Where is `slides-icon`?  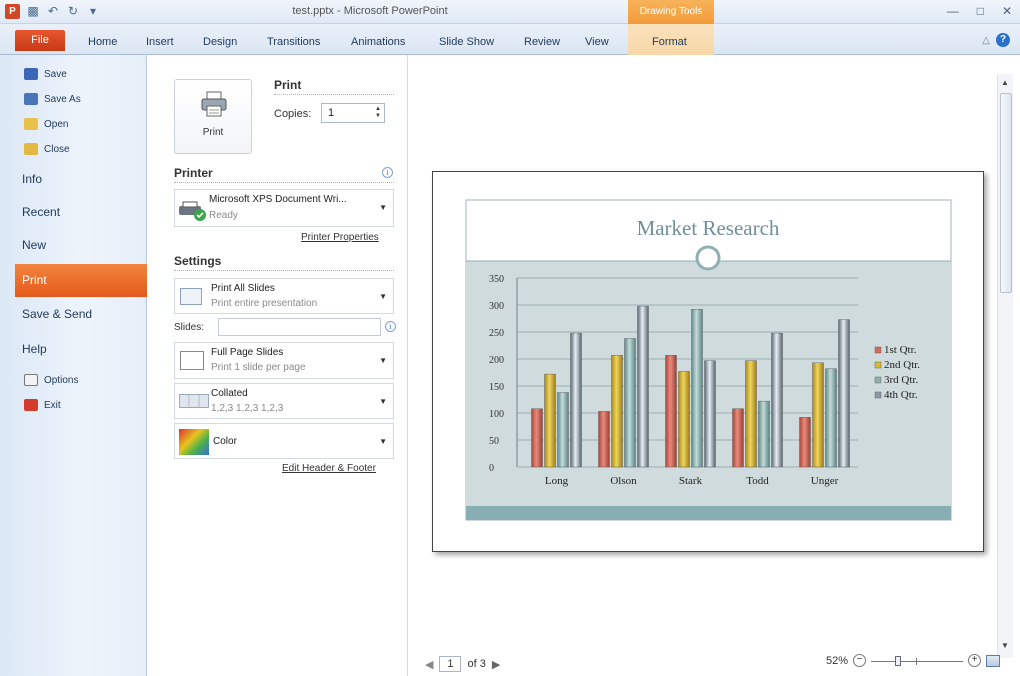
slides-icon is located at coordinates (191, 296).